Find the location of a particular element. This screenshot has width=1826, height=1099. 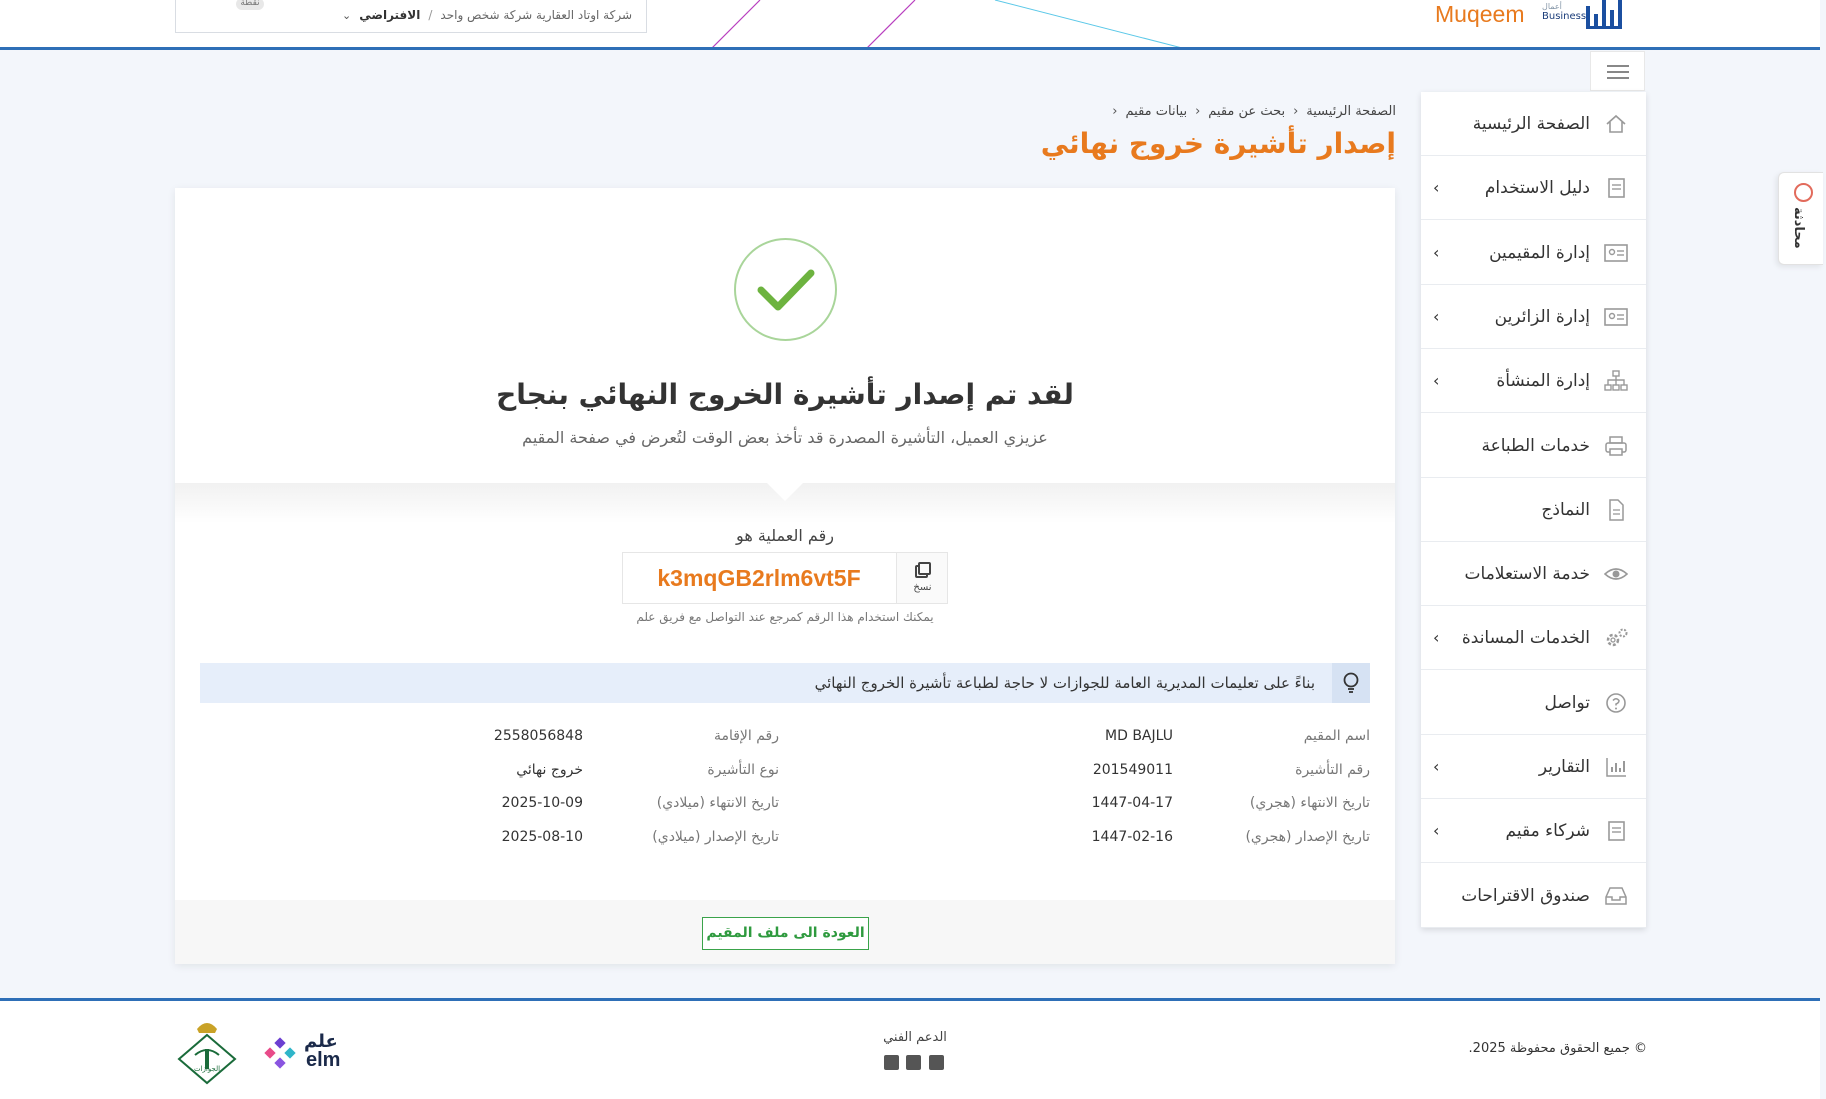

detail-label: تاريخ الإصدار (ميلادي) is located at coordinates (715, 837).